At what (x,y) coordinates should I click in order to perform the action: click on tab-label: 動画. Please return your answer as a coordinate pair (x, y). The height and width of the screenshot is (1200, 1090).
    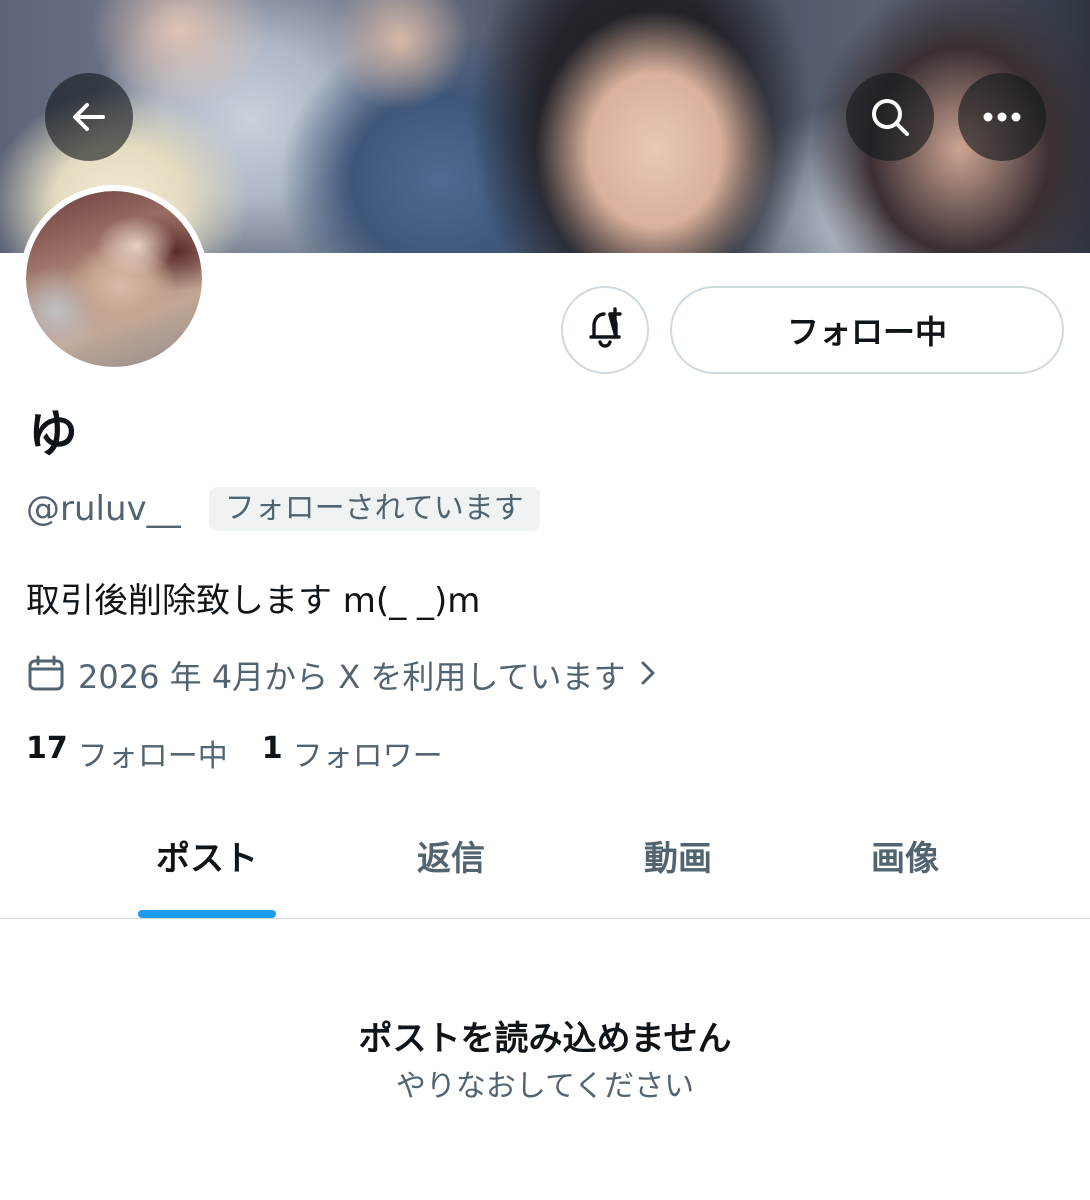
    Looking at the image, I should click on (678, 859).